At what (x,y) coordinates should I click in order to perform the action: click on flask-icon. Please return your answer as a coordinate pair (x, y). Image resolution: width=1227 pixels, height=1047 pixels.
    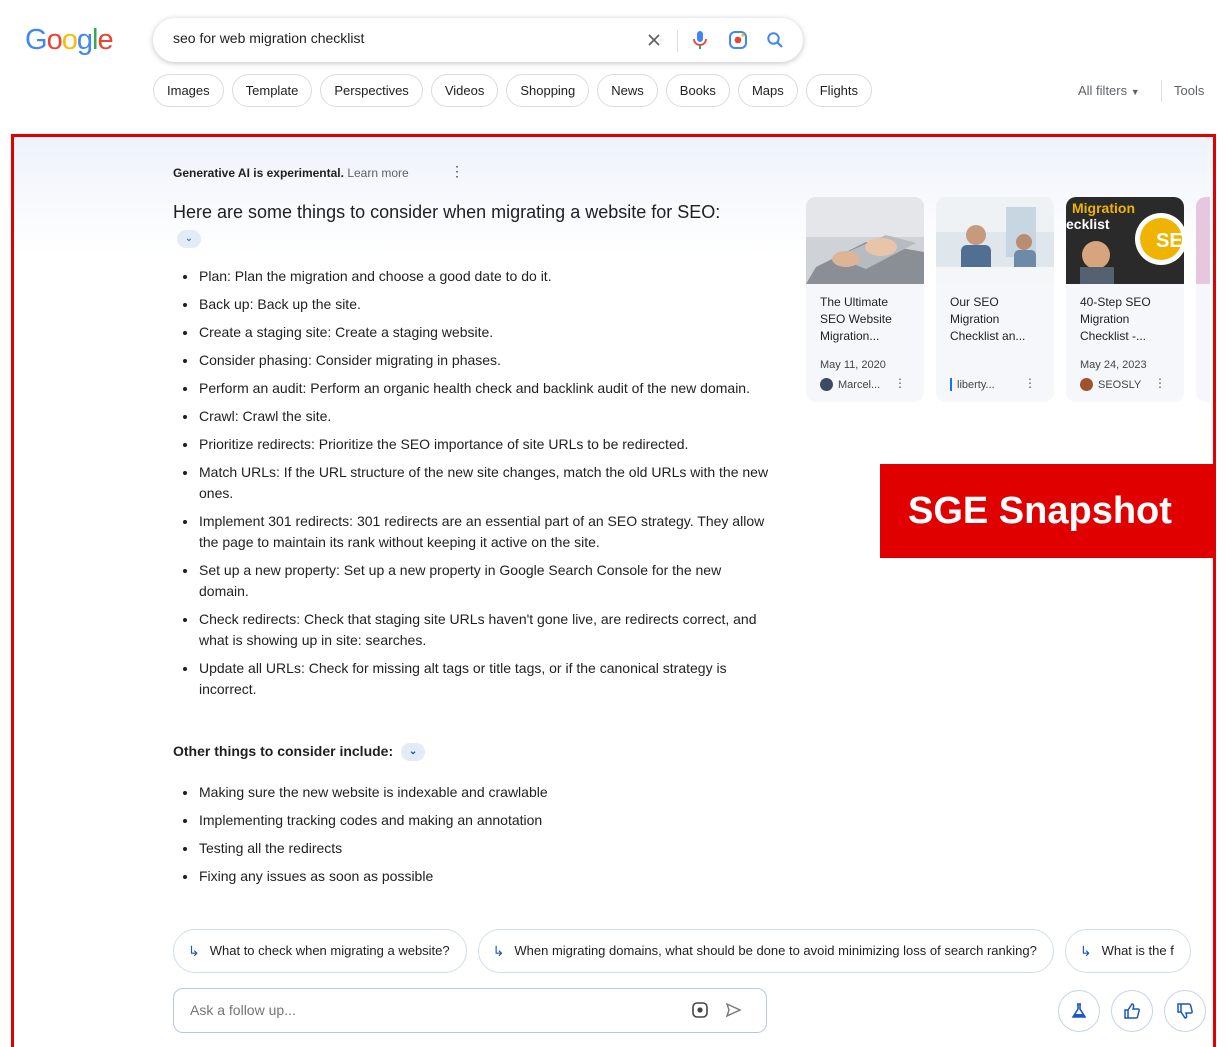
    Looking at the image, I should click on (1079, 1010).